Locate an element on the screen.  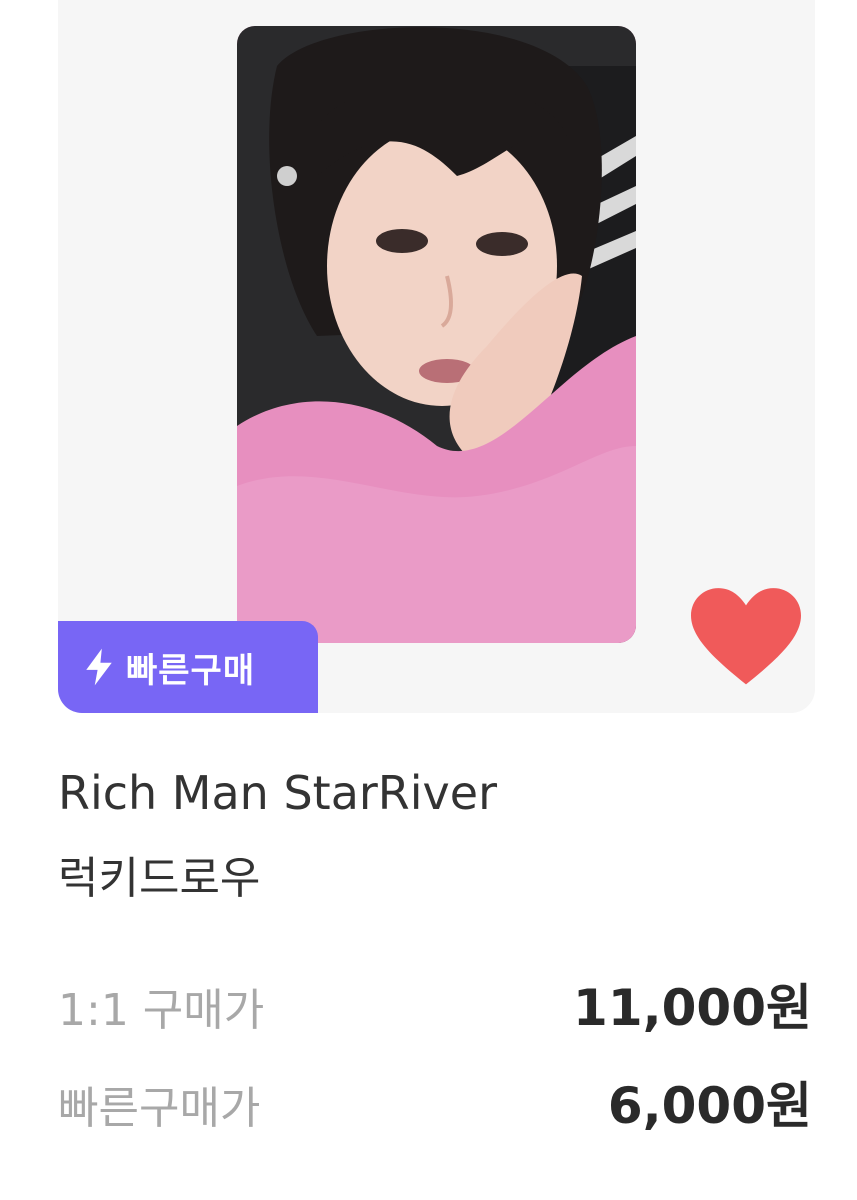
quick-purchase-badge: 빠른구매 is located at coordinates (188, 667).